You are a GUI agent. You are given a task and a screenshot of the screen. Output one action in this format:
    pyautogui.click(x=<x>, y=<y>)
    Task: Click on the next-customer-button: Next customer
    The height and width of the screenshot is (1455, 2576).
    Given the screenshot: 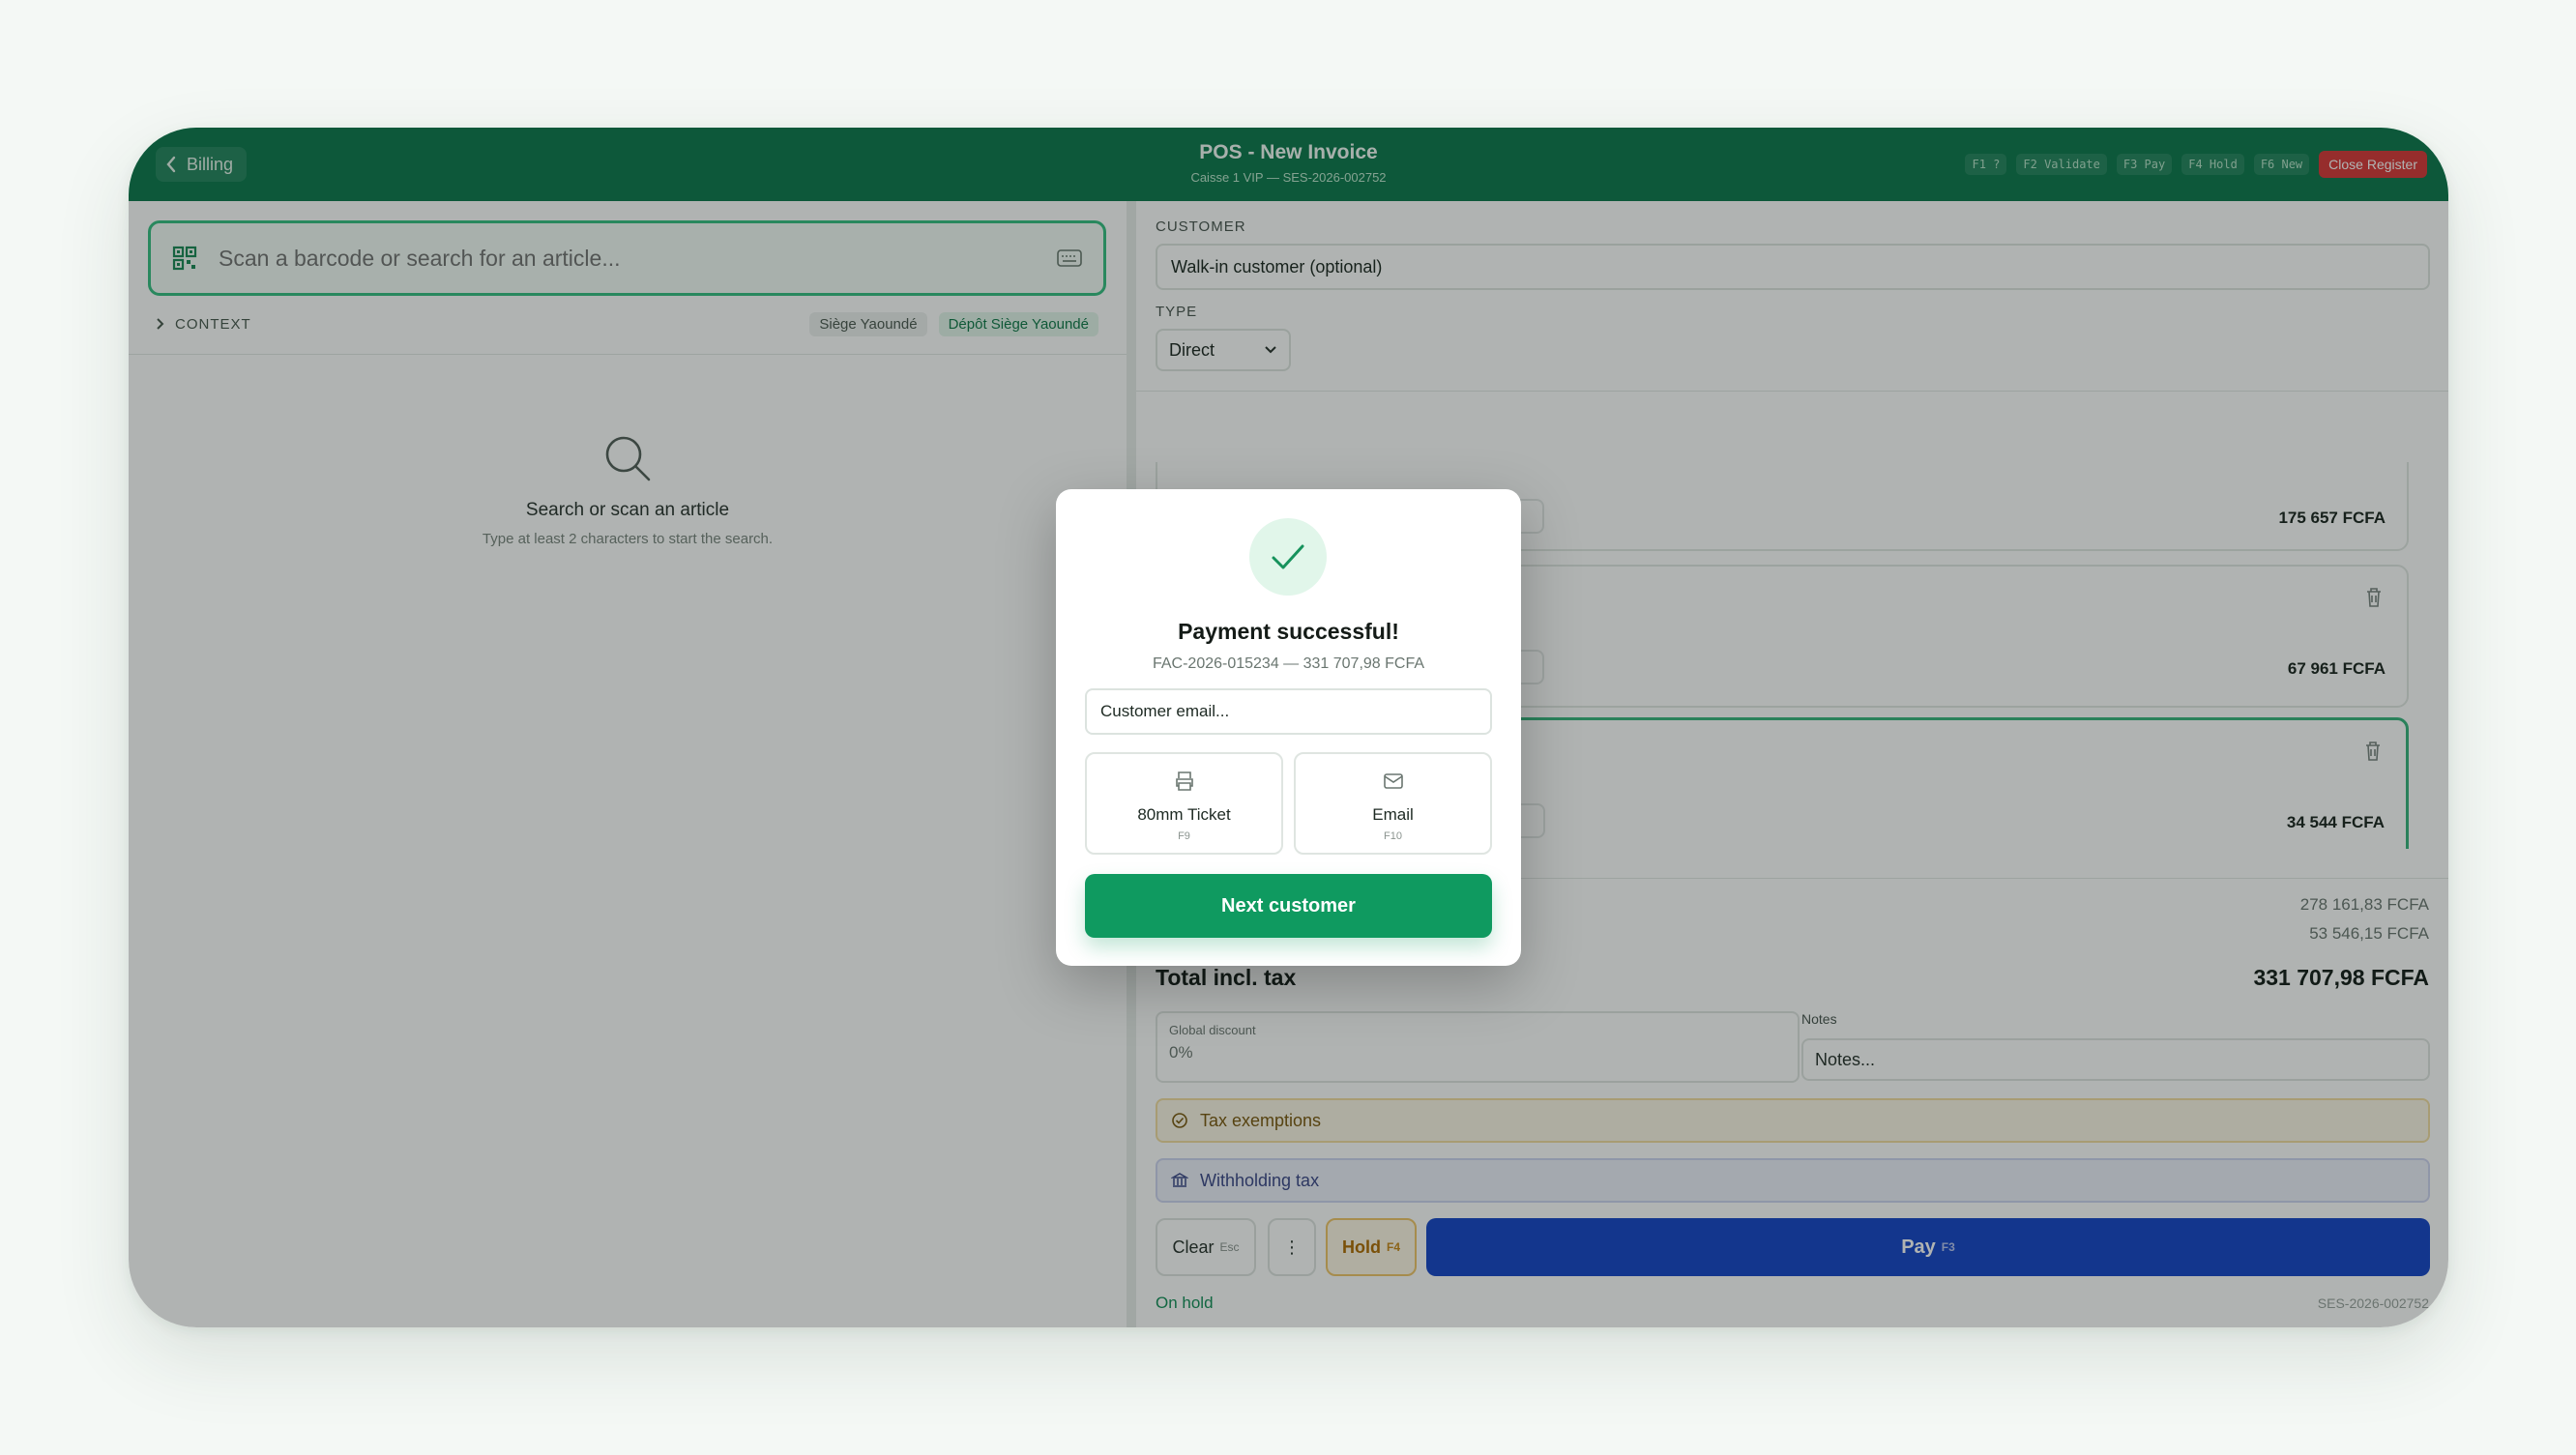 What is the action you would take?
    pyautogui.click(x=1288, y=906)
    